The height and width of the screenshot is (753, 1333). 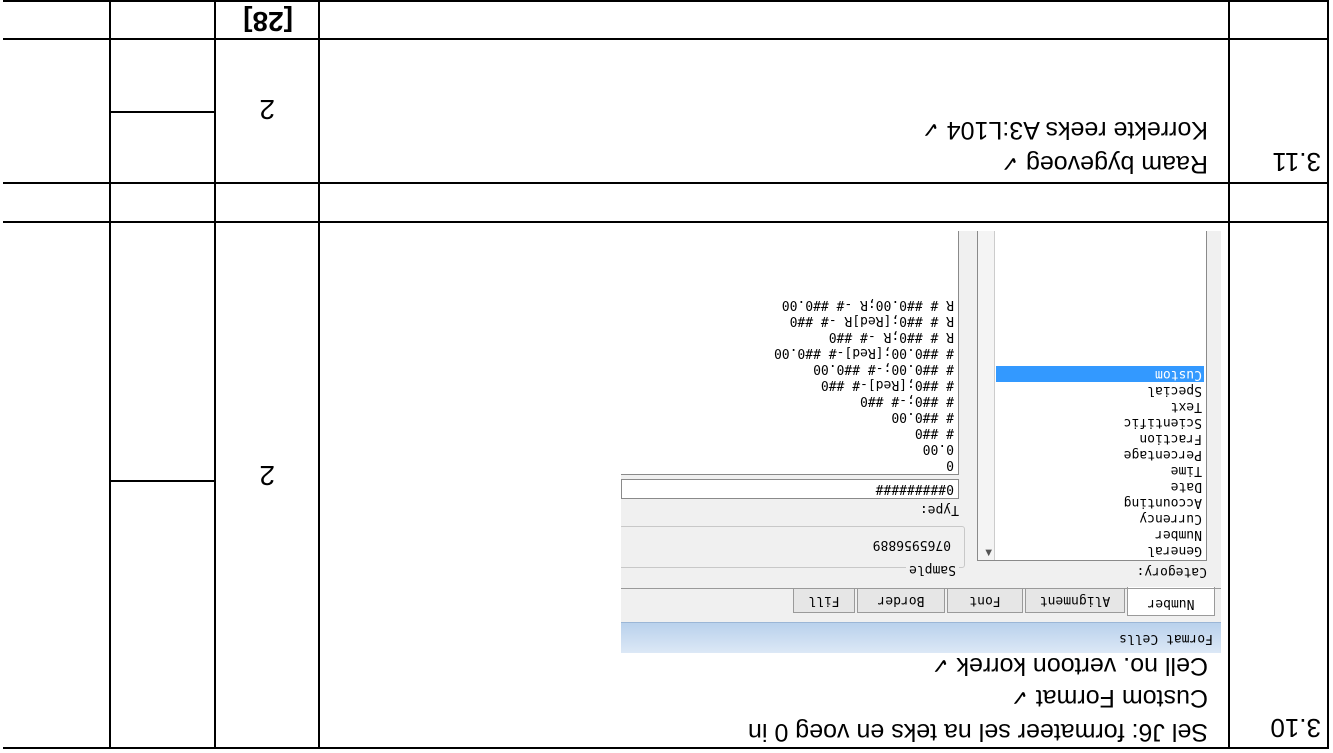 What do you see at coordinates (891, 336) in the screenshot?
I see `format-item: R # ##0;R -# ##0` at bounding box center [891, 336].